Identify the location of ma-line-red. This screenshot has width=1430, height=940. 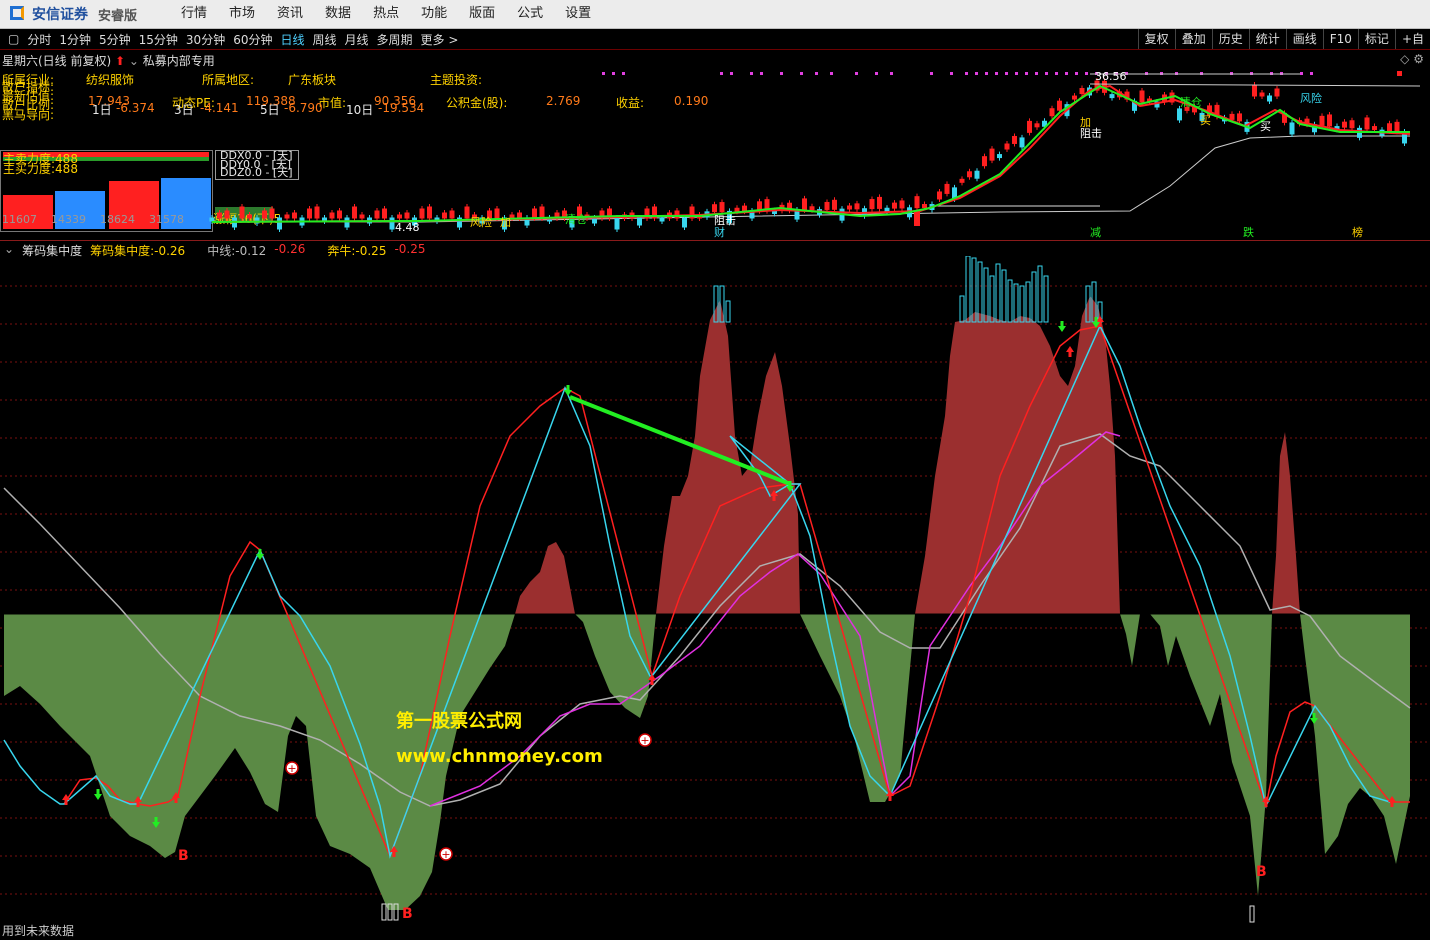
(811, 153).